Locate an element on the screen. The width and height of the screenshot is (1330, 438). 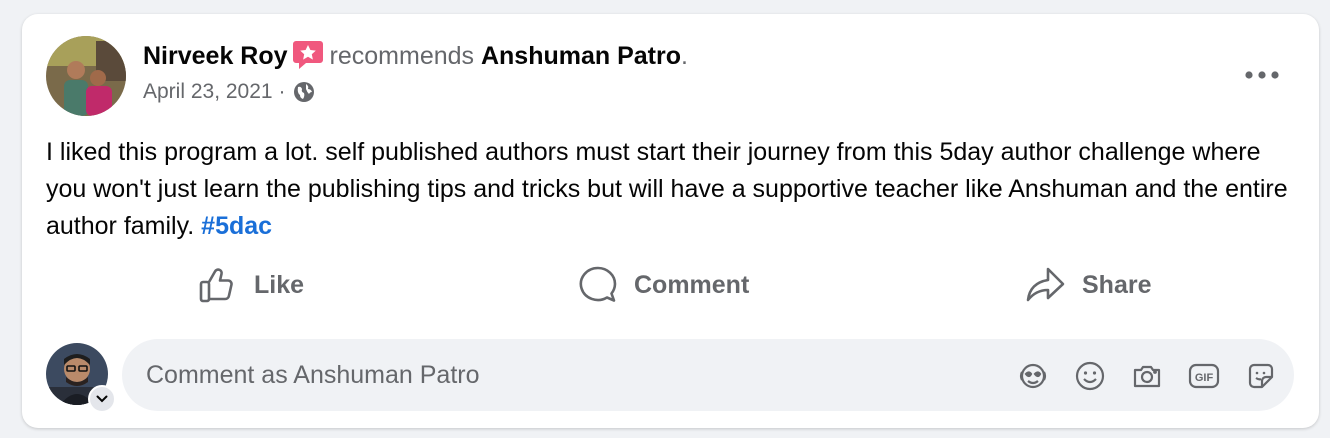
more-options-button is located at coordinates (1262, 75).